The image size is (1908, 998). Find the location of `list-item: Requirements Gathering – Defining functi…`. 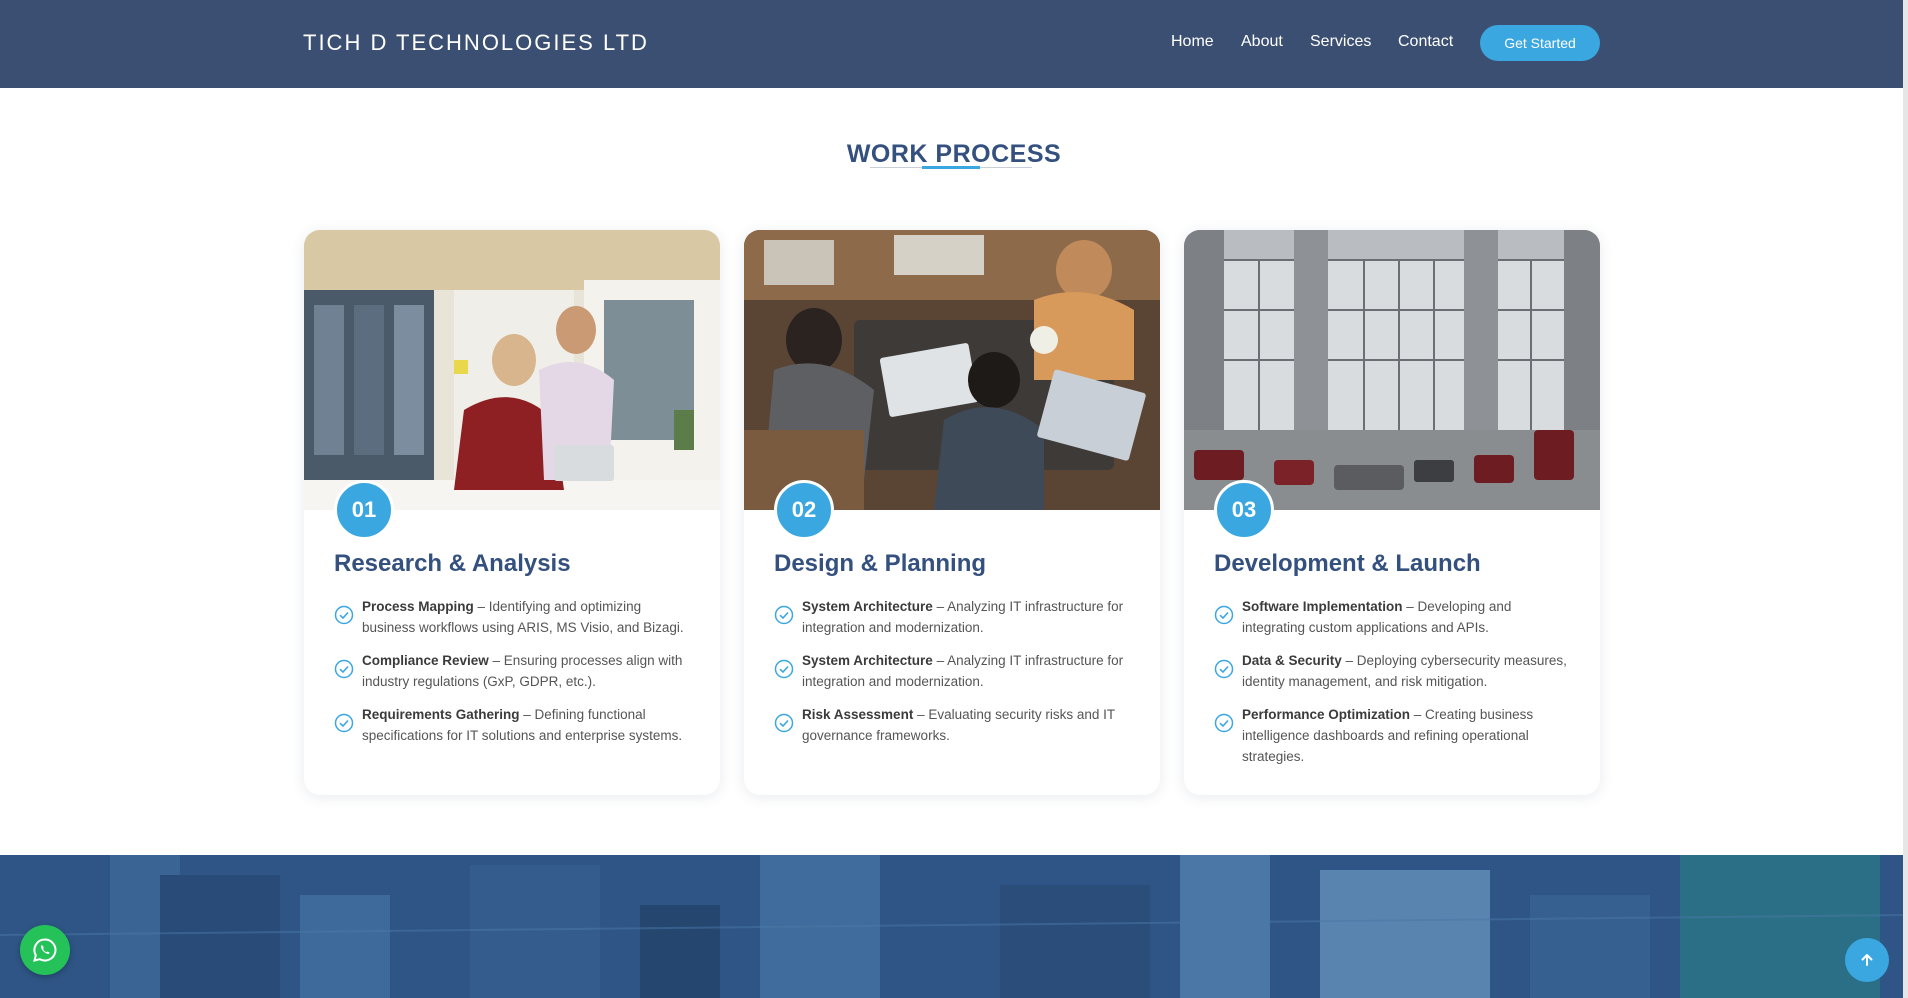

list-item: Requirements Gathering – Defining functi… is located at coordinates (515, 725).